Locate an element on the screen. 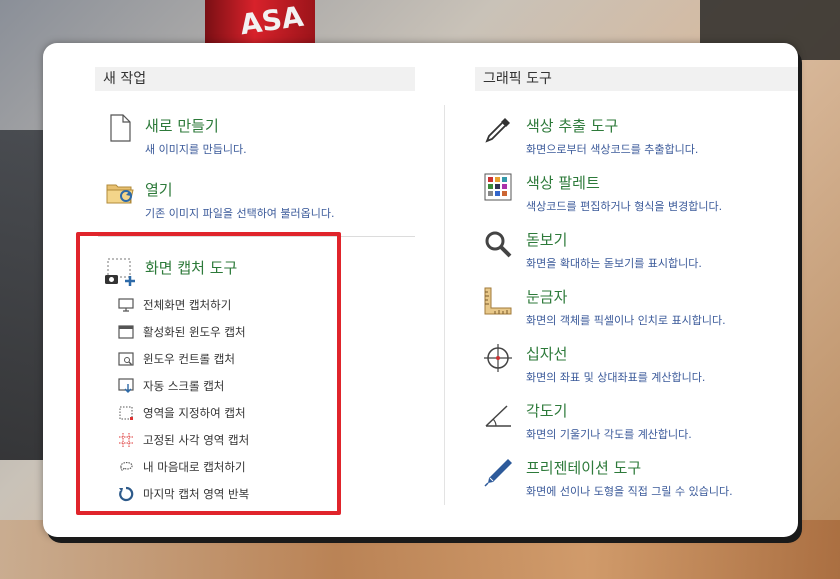 The image size is (840, 579). section-divider is located at coordinates (256, 236).